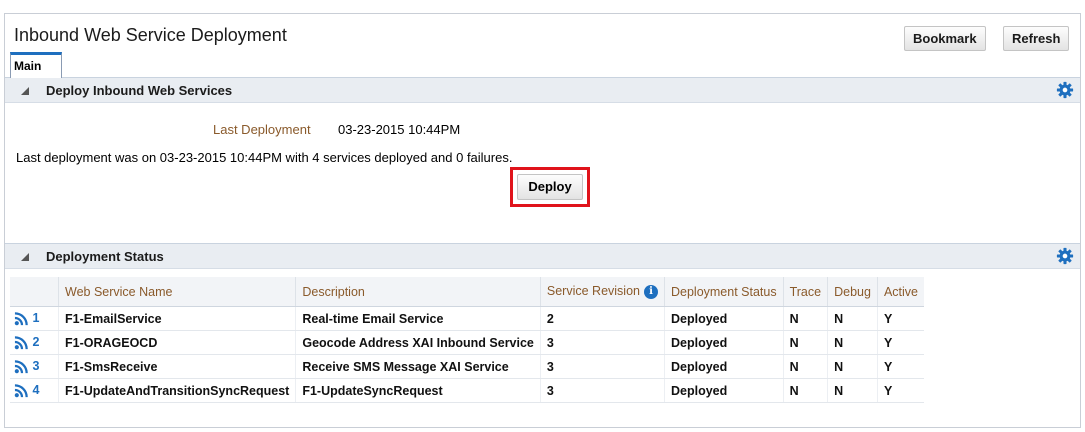 Image resolution: width=1085 pixels, height=432 pixels. I want to click on row-number: 2, so click(36, 341).